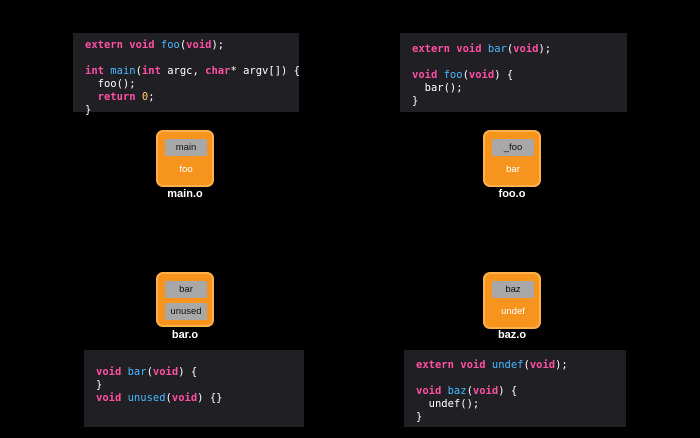 The height and width of the screenshot is (438, 700). What do you see at coordinates (265, 71) in the screenshot?
I see `code-token: * argv[]) {` at bounding box center [265, 71].